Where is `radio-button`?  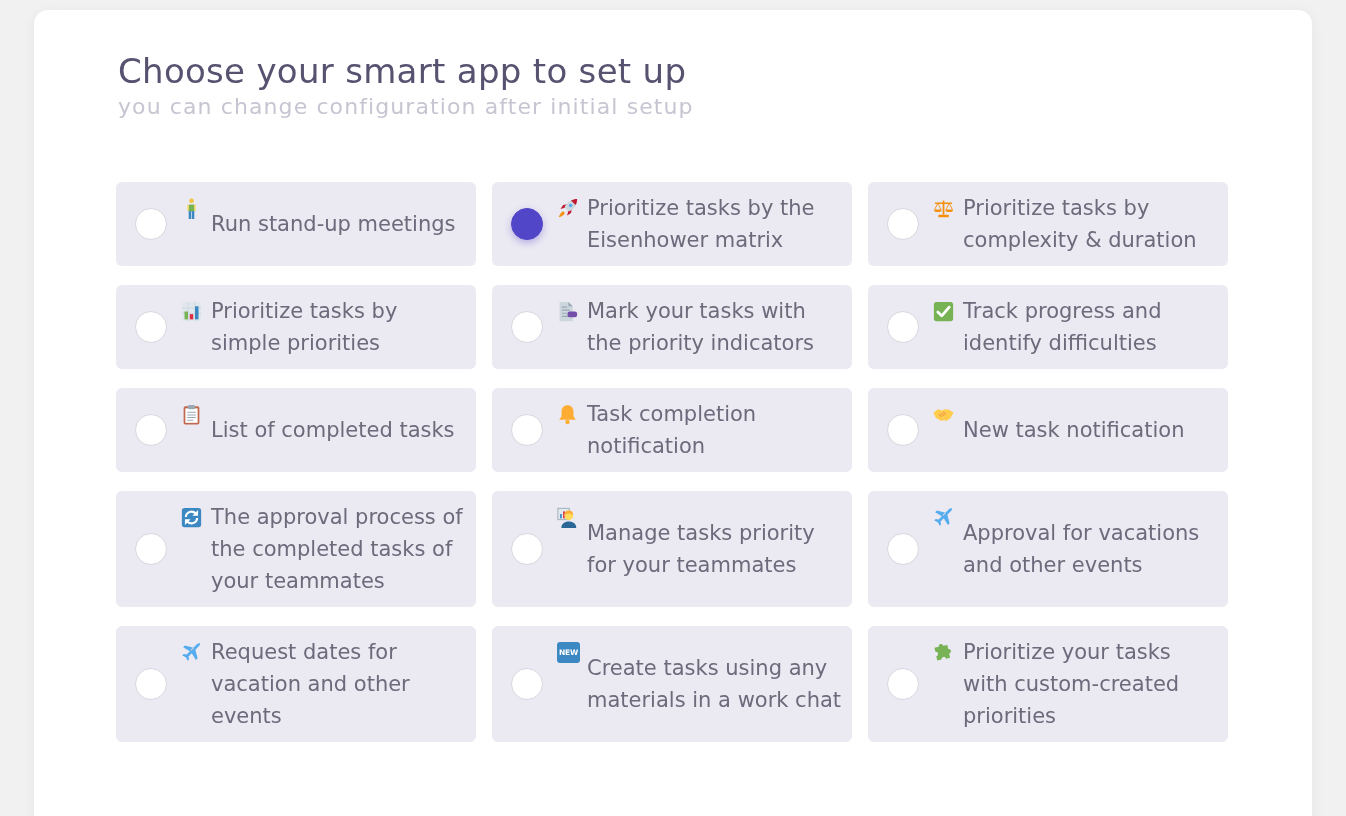
radio-button is located at coordinates (527, 224).